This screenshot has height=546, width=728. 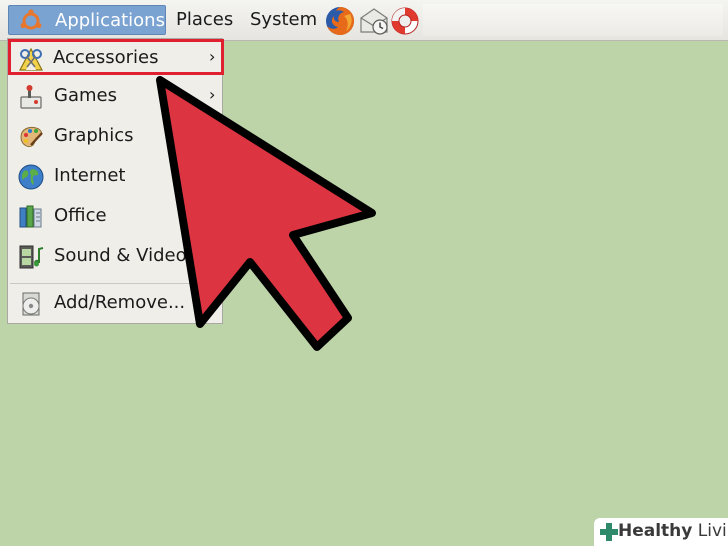 What do you see at coordinates (120, 255) in the screenshot?
I see `menu-item-label: Sound & Video` at bounding box center [120, 255].